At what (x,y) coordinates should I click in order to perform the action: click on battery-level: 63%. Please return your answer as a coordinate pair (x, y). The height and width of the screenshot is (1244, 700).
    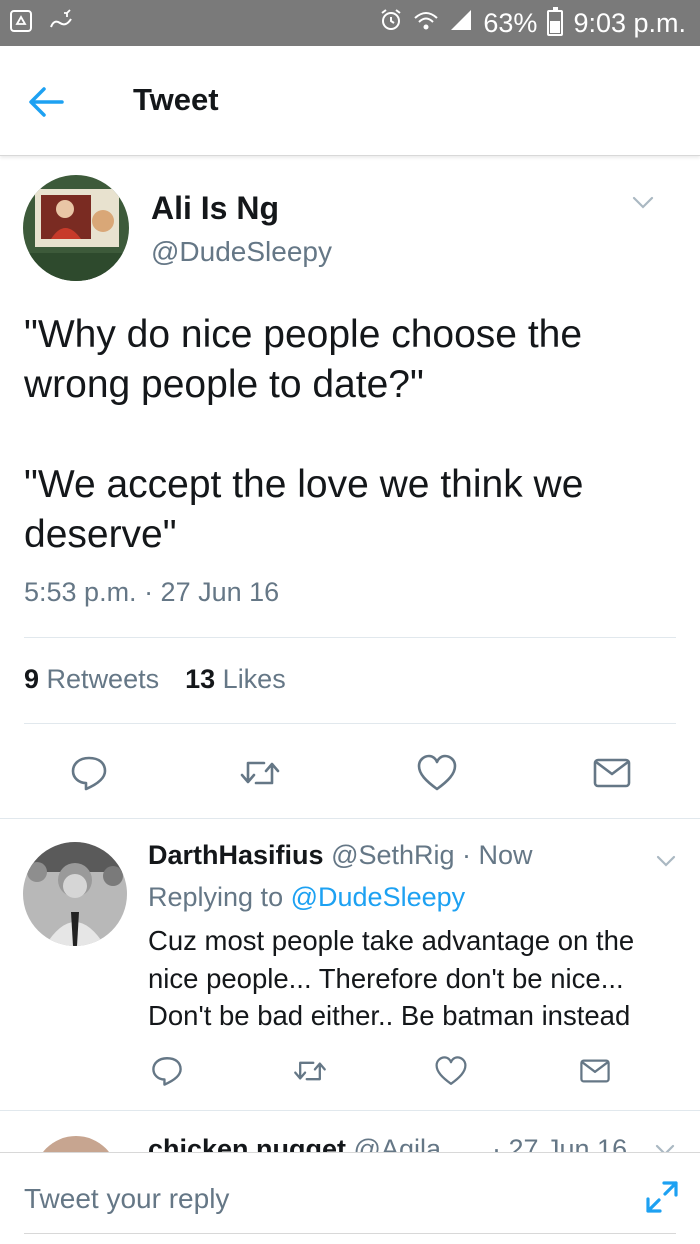
    Looking at the image, I should click on (510, 22).